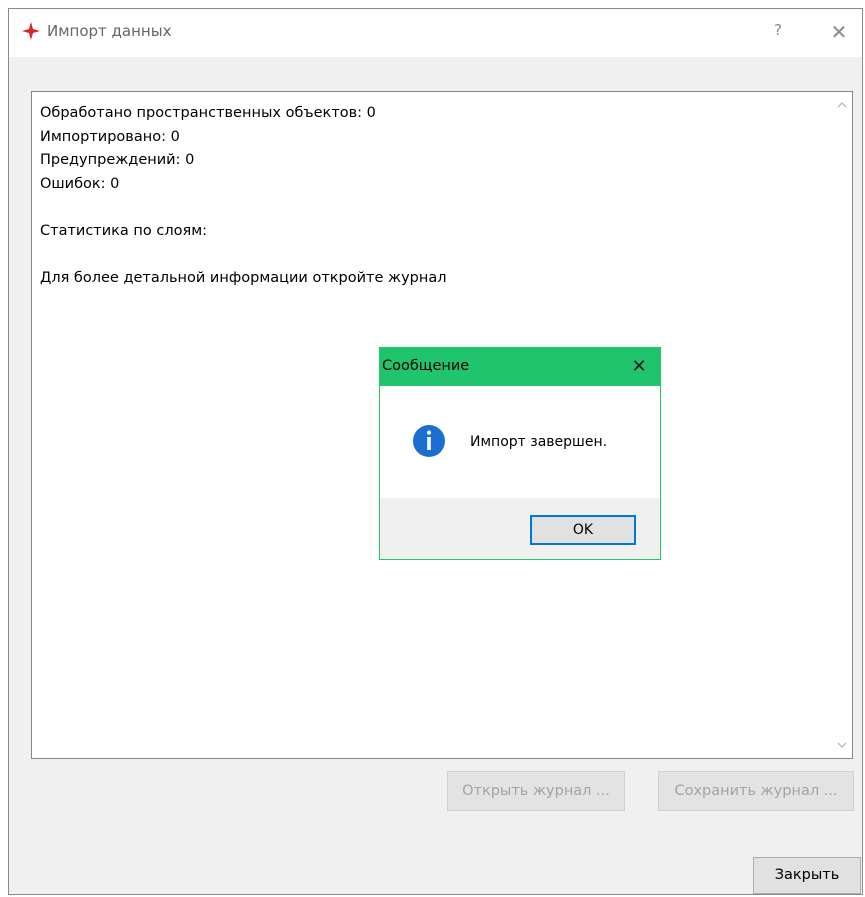 This screenshot has height=897, width=865. What do you see at coordinates (842, 425) in the screenshot?
I see `vertical-scrollbar` at bounding box center [842, 425].